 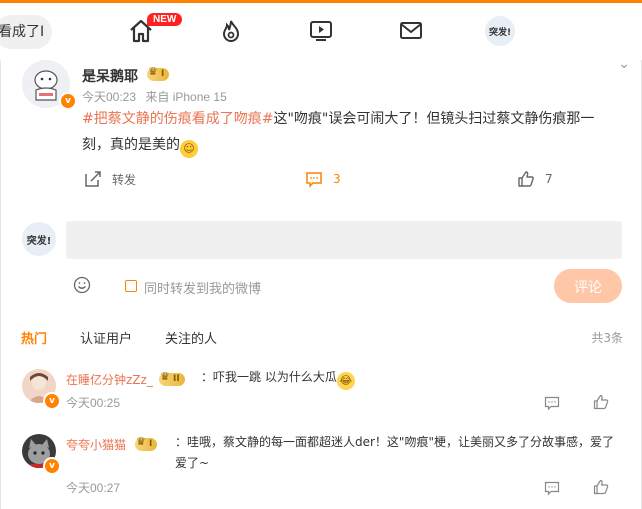 I want to click on comment-username: 夸夸小猫猫, so click(x=96, y=444).